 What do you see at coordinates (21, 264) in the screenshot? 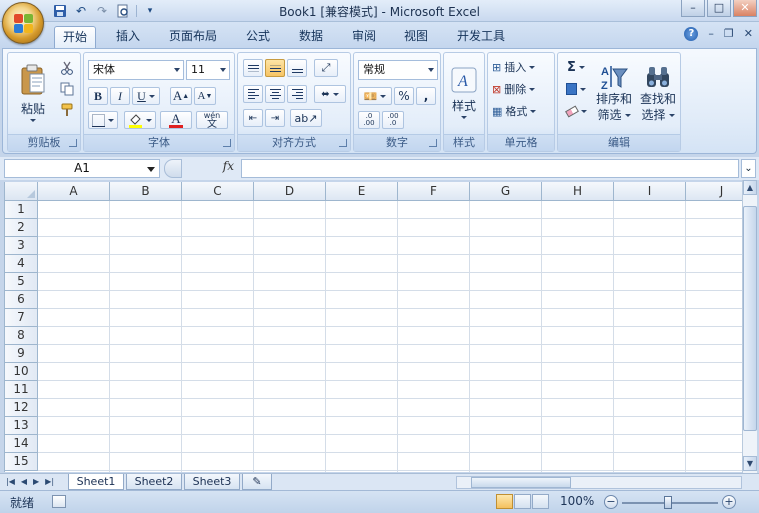
I see `row-header-4: 4` at bounding box center [21, 264].